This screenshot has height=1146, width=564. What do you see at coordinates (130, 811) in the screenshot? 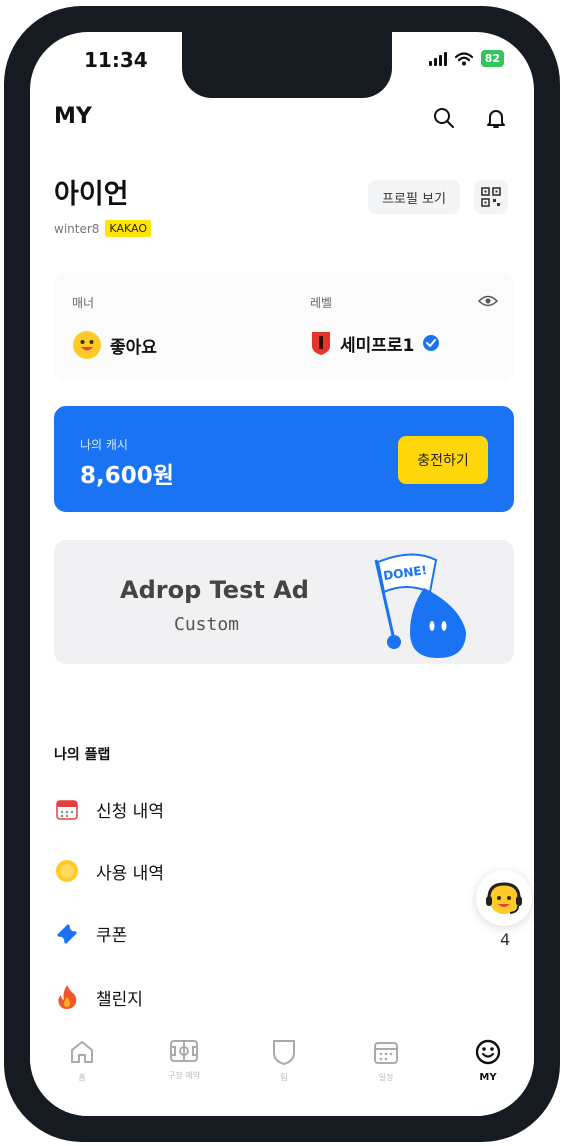
I see `menu-item-label: 신청 내역` at bounding box center [130, 811].